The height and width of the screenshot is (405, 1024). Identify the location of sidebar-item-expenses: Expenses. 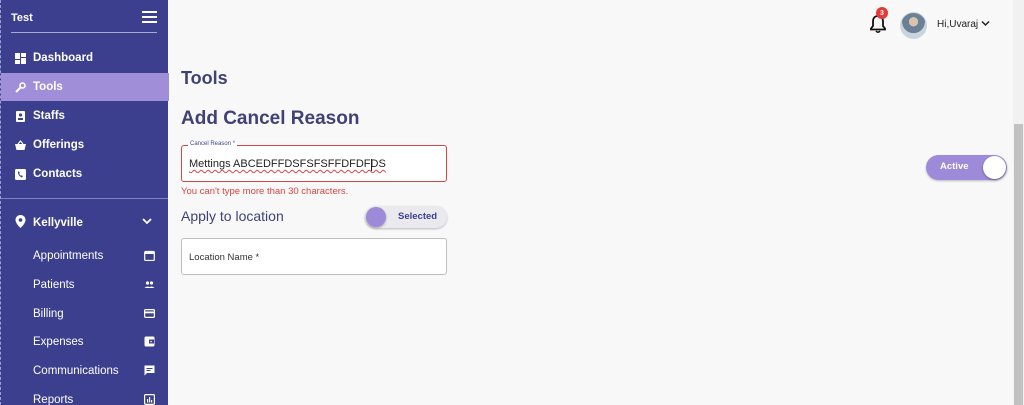
(85, 342).